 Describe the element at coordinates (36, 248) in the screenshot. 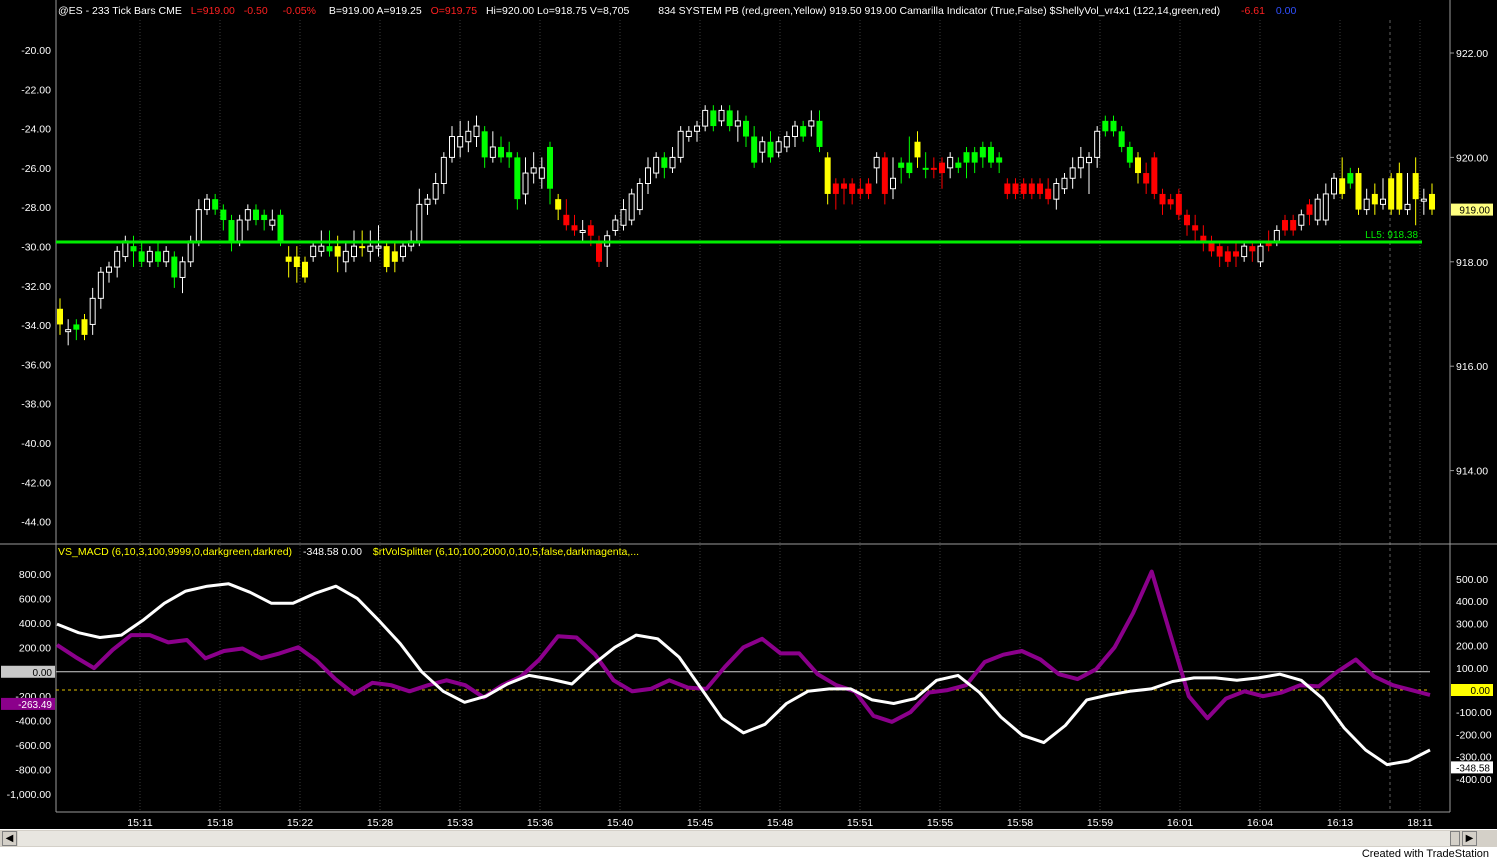

I see `left-axis-label: -30.00` at that location.